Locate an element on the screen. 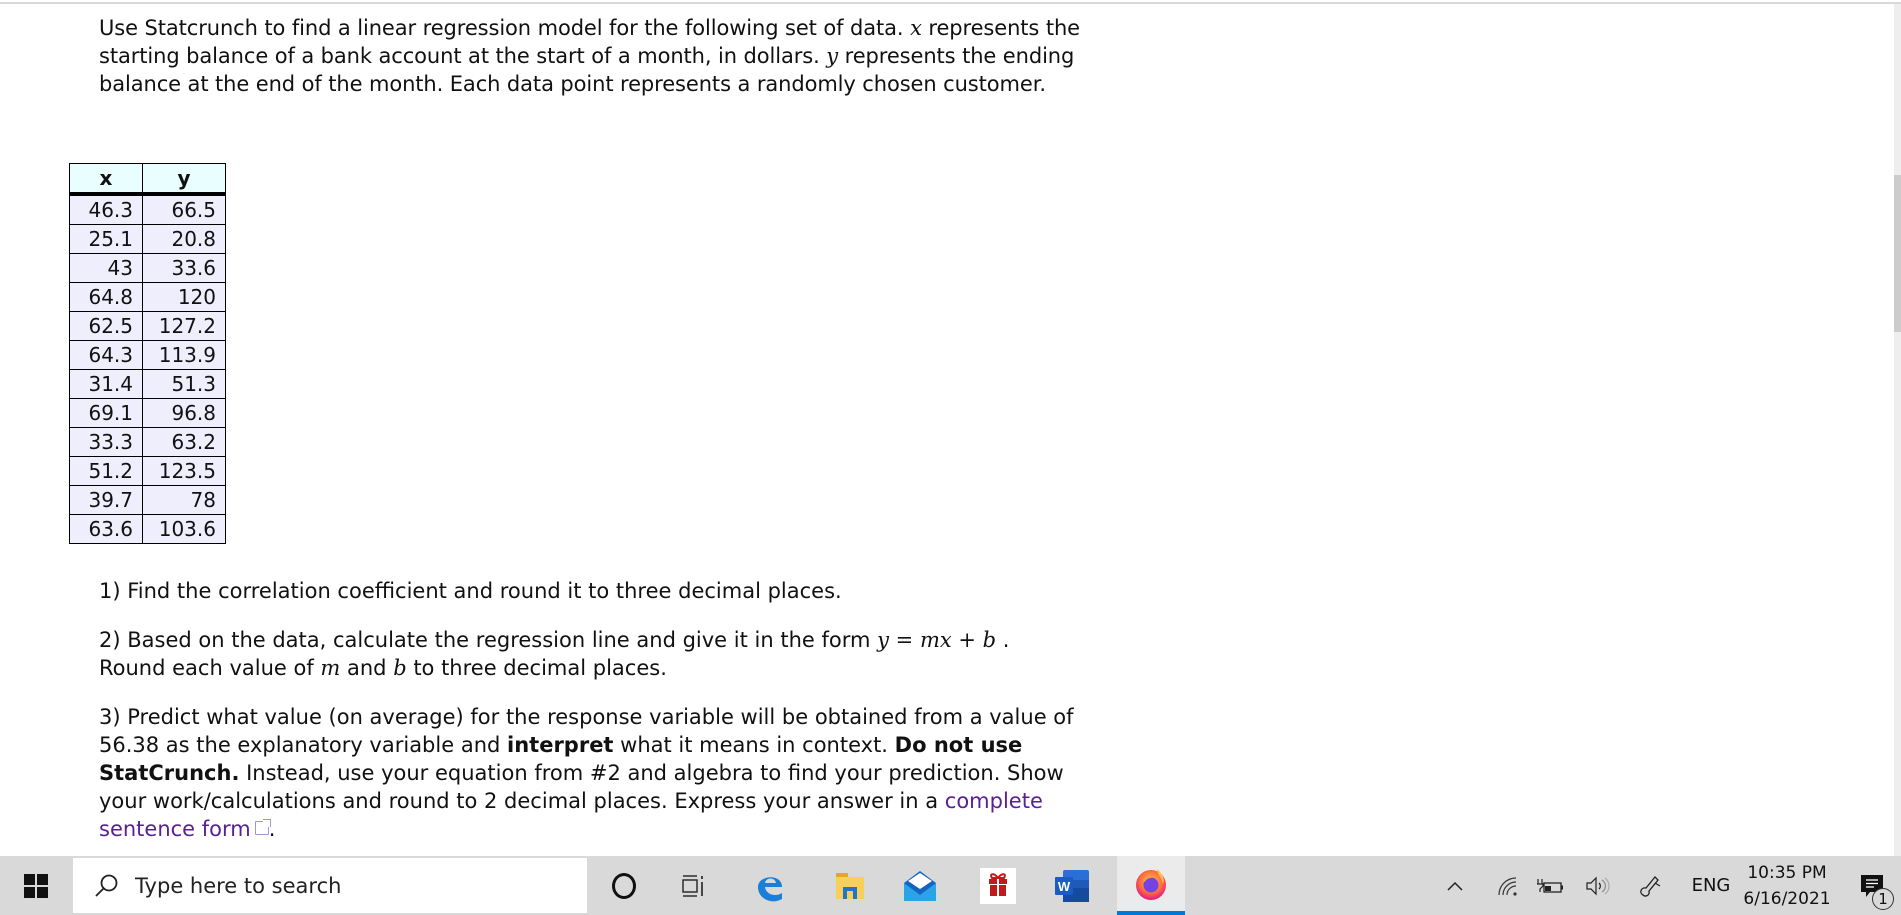 Image resolution: width=1901 pixels, height=915 pixels. table-row: 69.1 96.8 is located at coordinates (147, 413).